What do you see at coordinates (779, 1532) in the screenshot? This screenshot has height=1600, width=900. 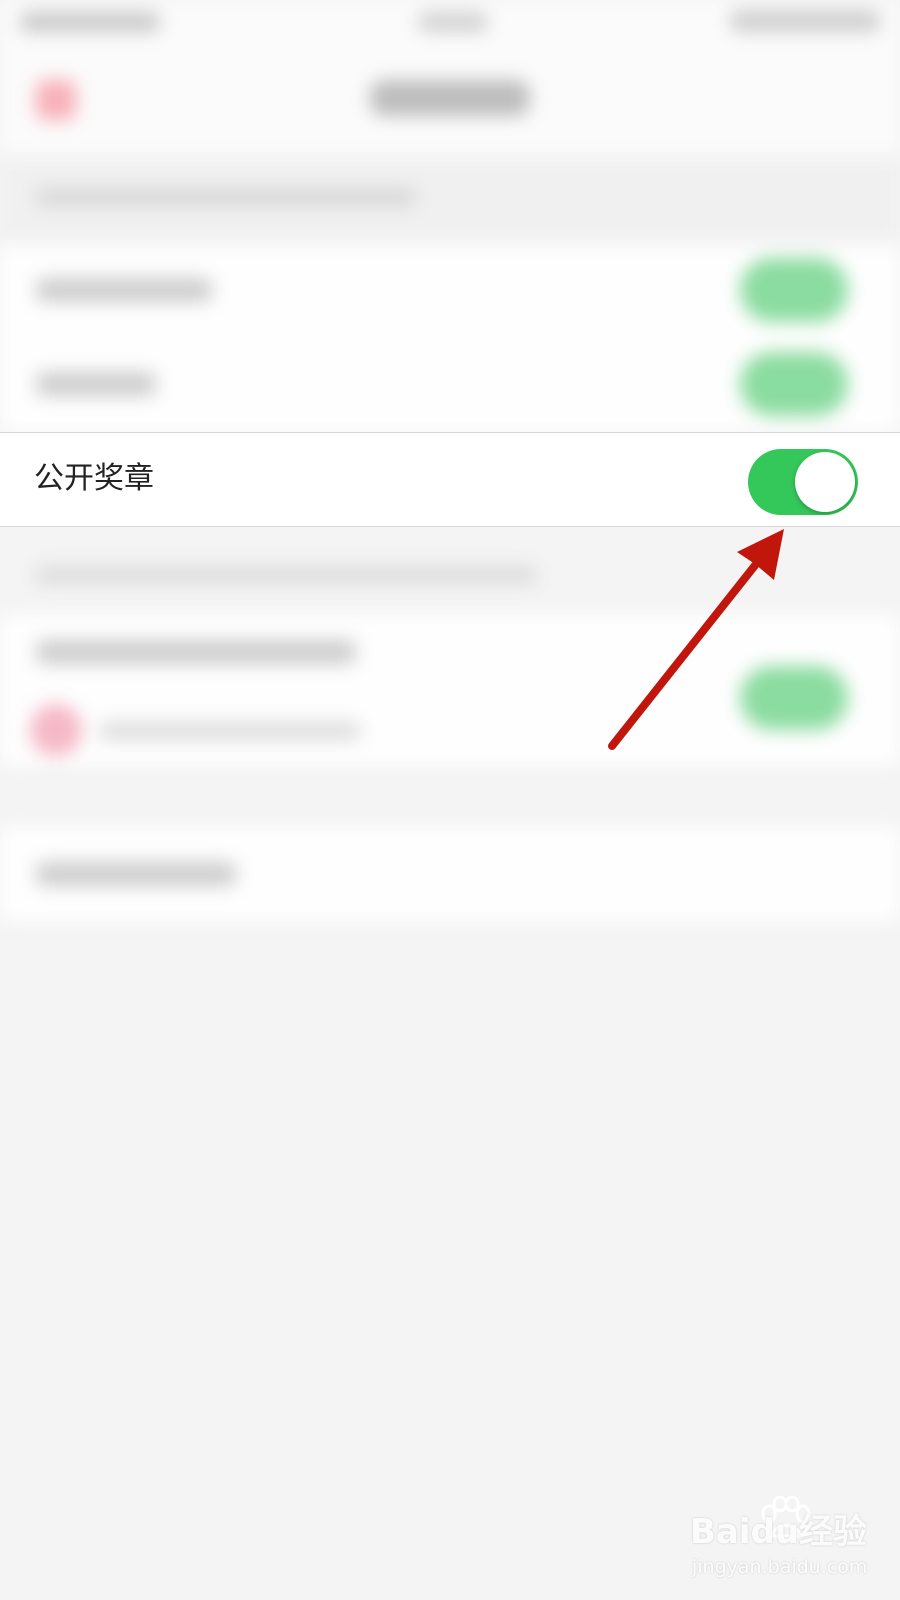 I see `watermark-brand: Baidu经验` at bounding box center [779, 1532].